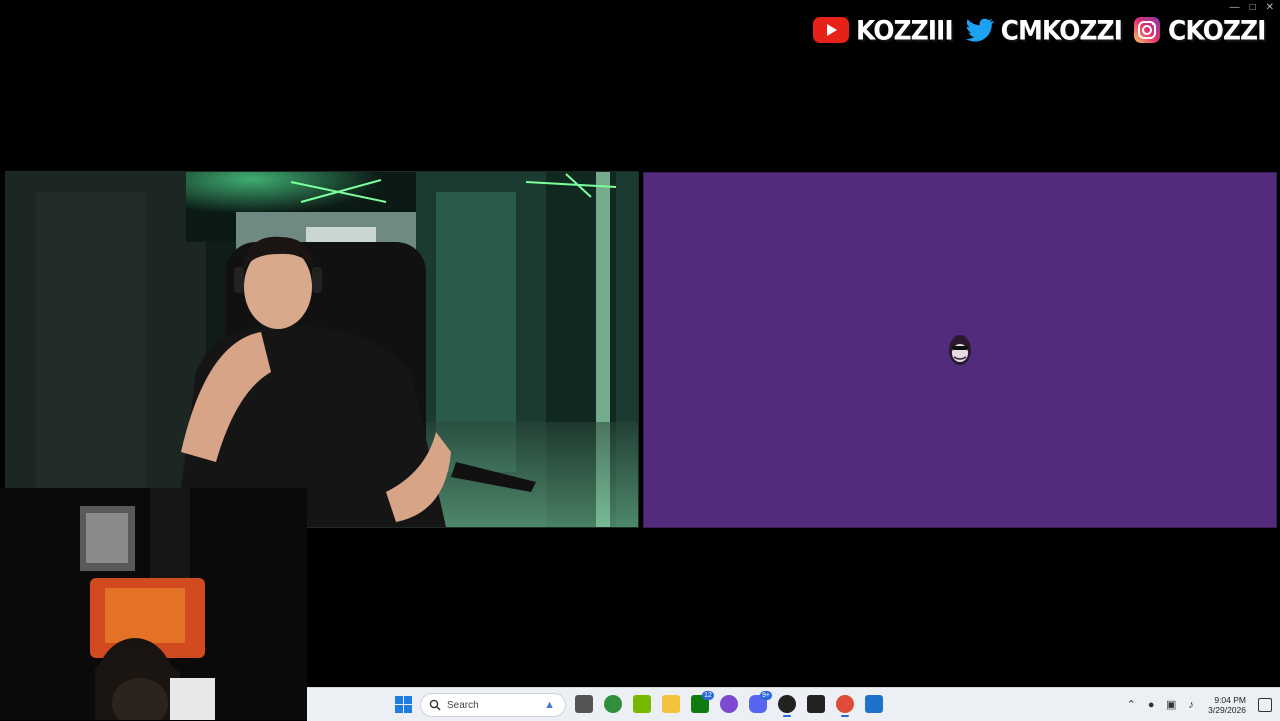  Describe the element at coordinates (1227, 709) in the screenshot. I see `clock-date: 3/29/2026` at that location.